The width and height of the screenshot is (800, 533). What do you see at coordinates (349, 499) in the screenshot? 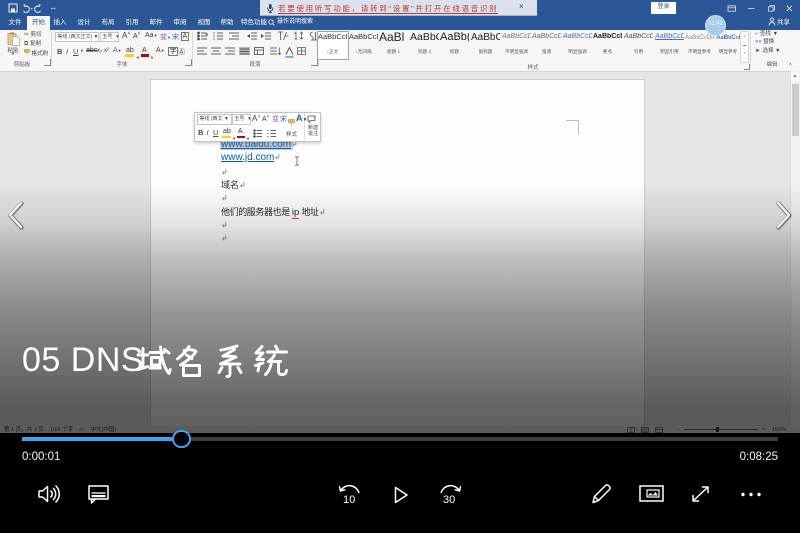
I see `svg-text: 10` at bounding box center [349, 499].